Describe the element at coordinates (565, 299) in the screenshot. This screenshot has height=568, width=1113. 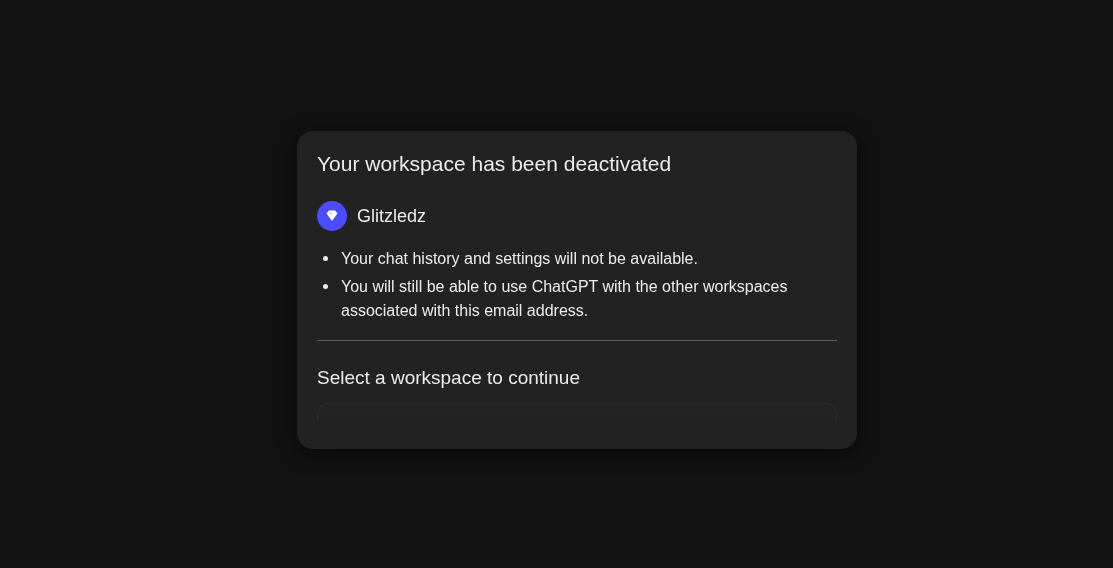
I see `note-text: You will still be able to use ChatGPT with the other workspaces associated with this email address.` at that location.